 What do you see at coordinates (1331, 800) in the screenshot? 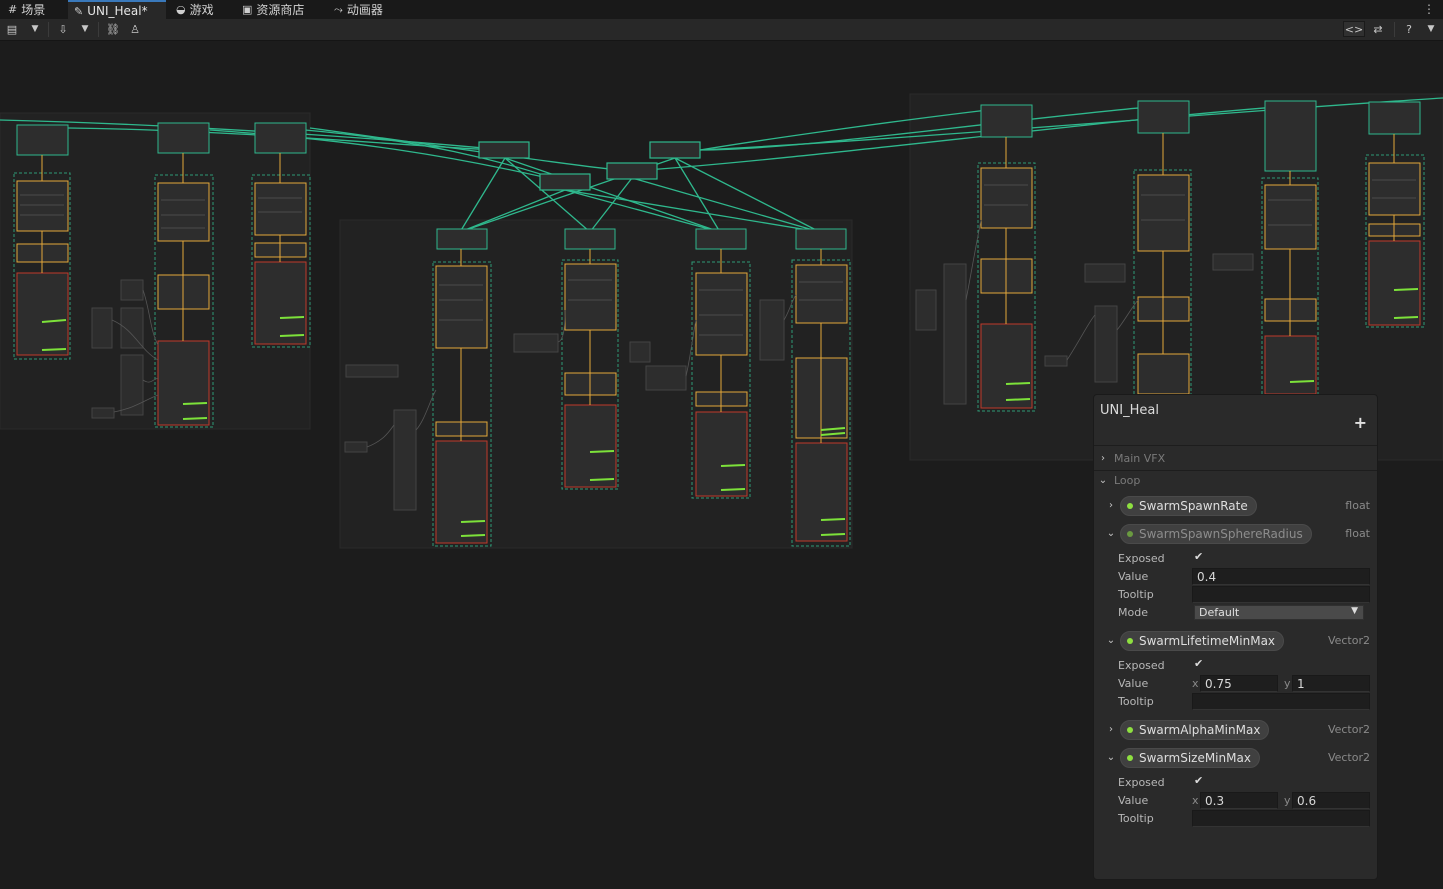
I see `value-y-input: 0.6` at bounding box center [1331, 800].